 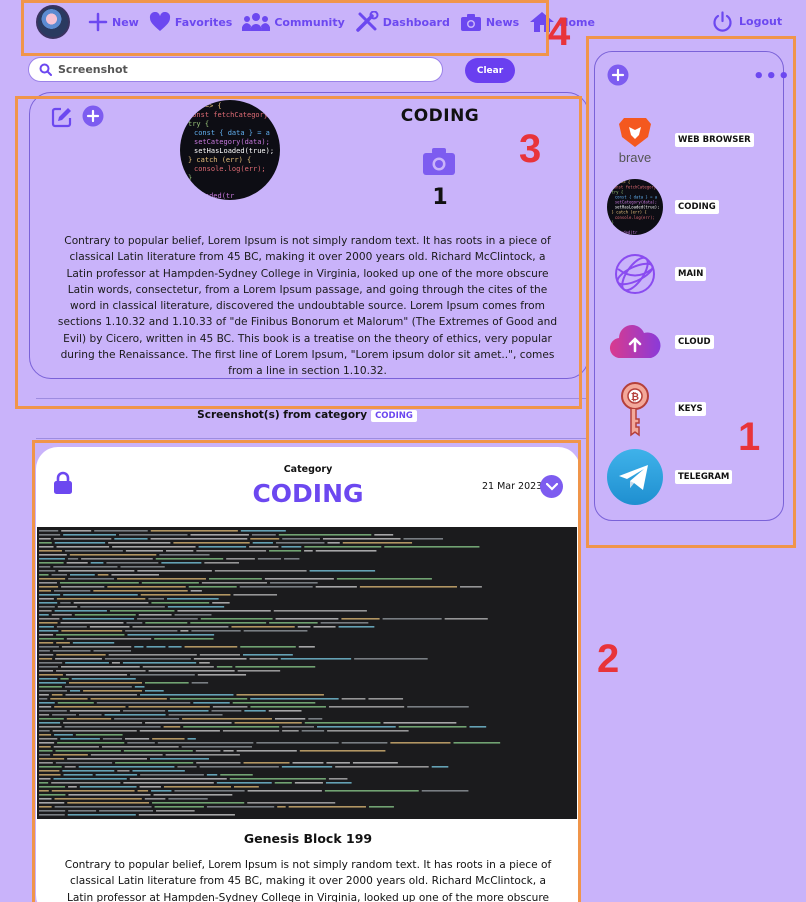 What do you see at coordinates (489, 22) in the screenshot?
I see `nav-news: News` at bounding box center [489, 22].